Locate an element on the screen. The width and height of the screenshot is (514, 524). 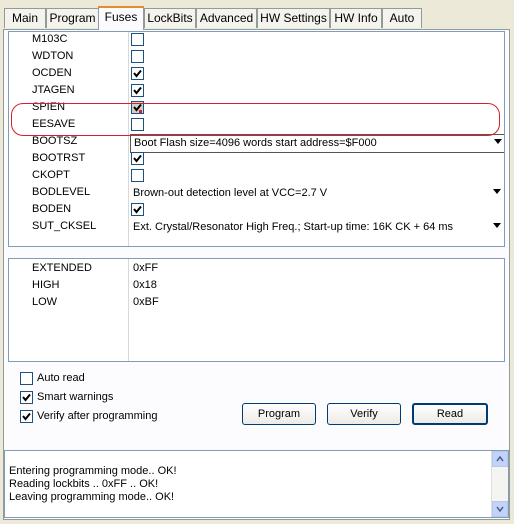
log-line: Entering programming mode.. OK! is located at coordinates (93, 471).